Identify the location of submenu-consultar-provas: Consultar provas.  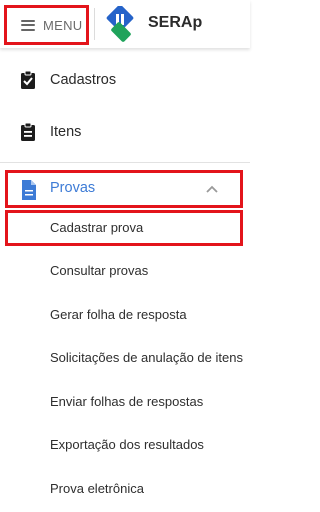
(99, 270).